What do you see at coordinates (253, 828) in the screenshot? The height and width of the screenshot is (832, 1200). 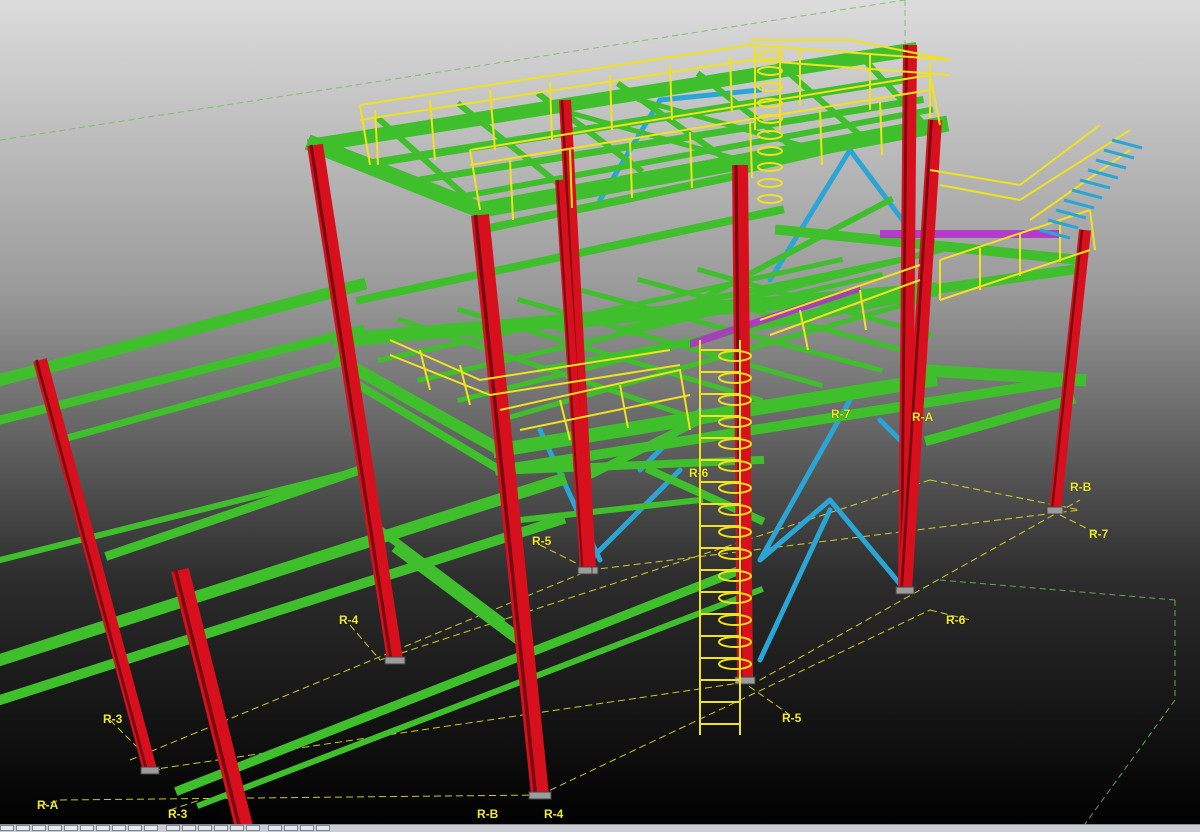 I see `export-button` at bounding box center [253, 828].